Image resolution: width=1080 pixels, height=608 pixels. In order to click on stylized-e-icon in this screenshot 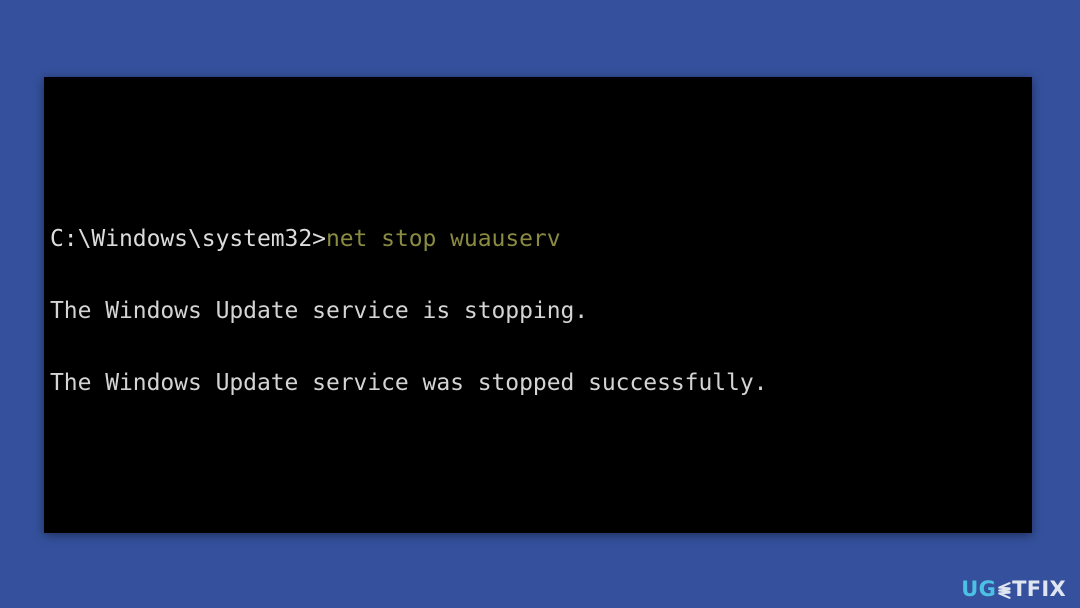, I will do `click(1004, 590)`.